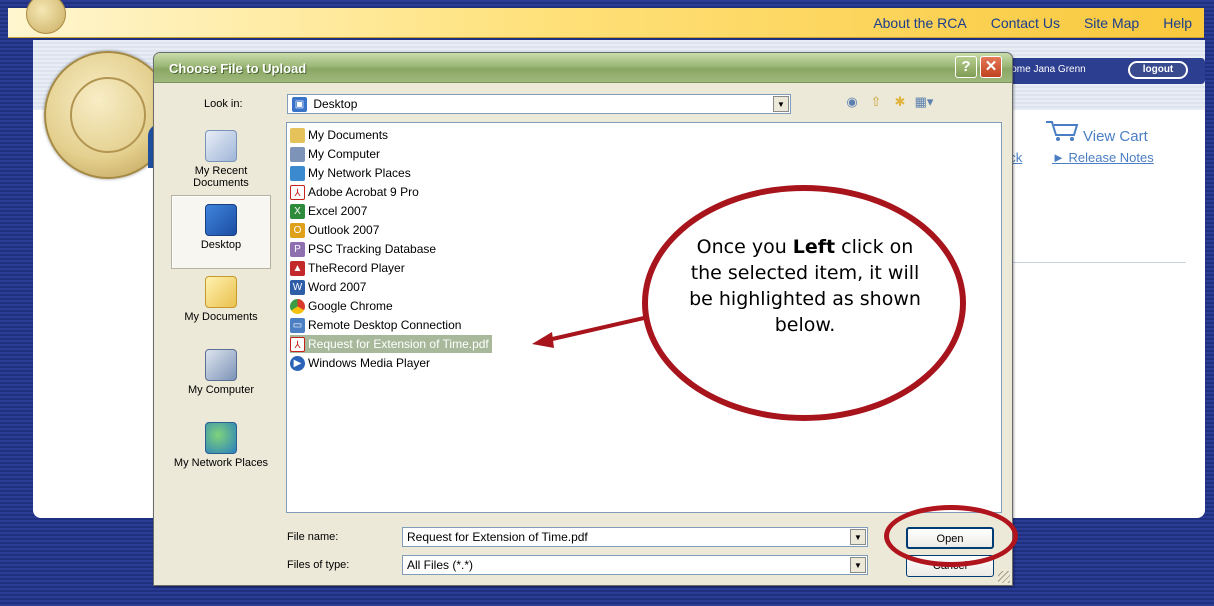 Image resolution: width=1214 pixels, height=606 pixels. What do you see at coordinates (221, 146) in the screenshot?
I see `recent-documents-icon` at bounding box center [221, 146].